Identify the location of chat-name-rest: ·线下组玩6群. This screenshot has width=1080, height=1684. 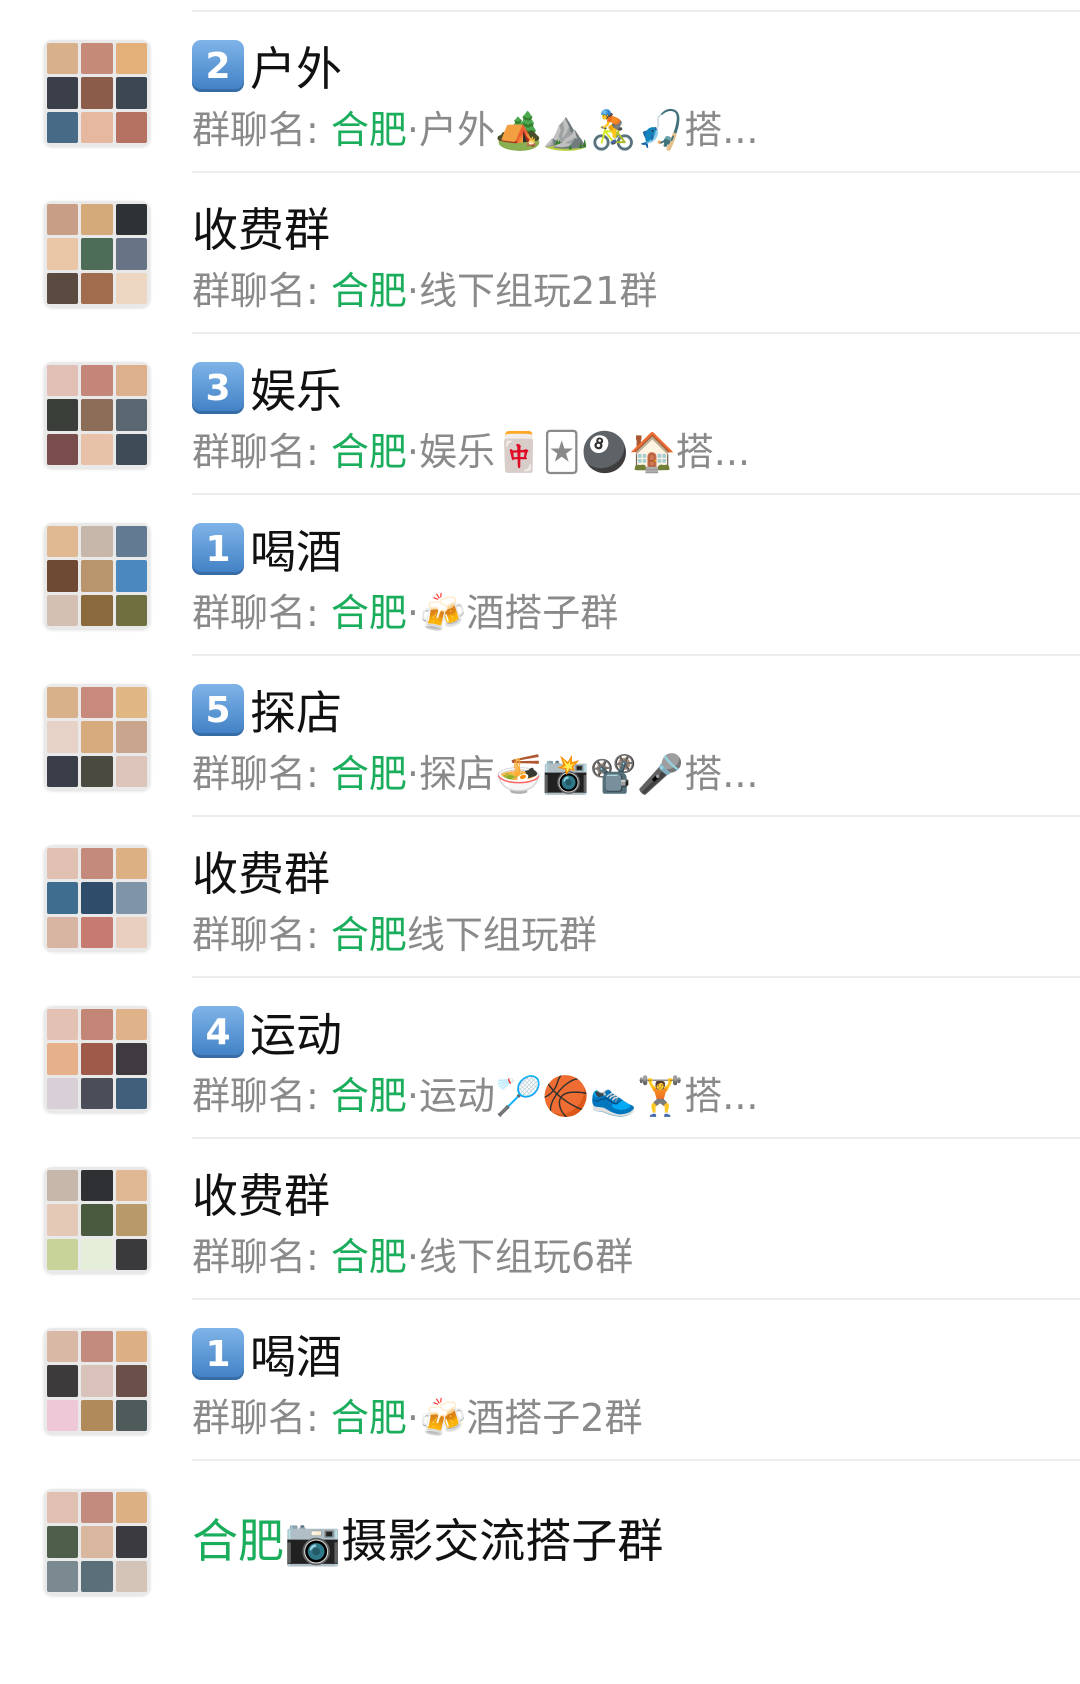
(520, 1256).